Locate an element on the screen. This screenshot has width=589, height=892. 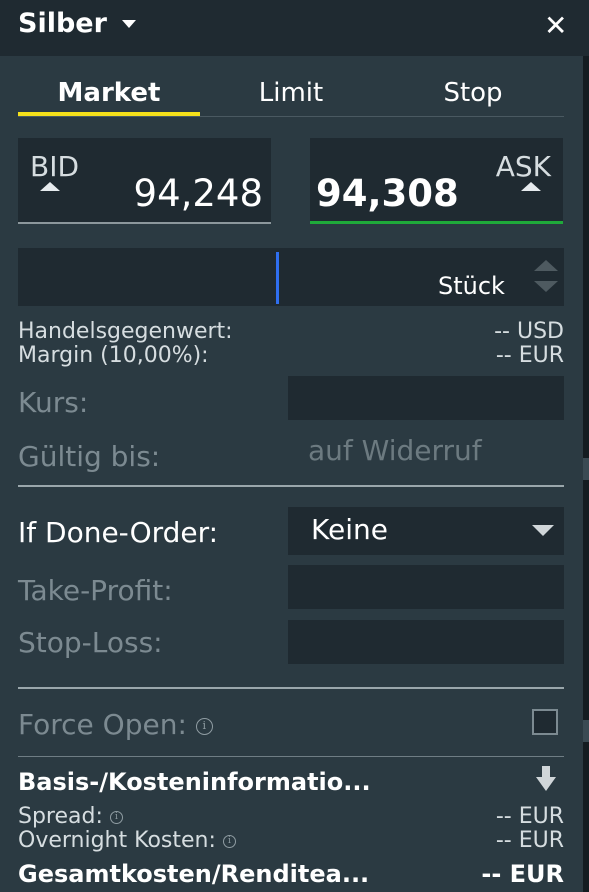
ask-price: 94,308 is located at coordinates (387, 193).